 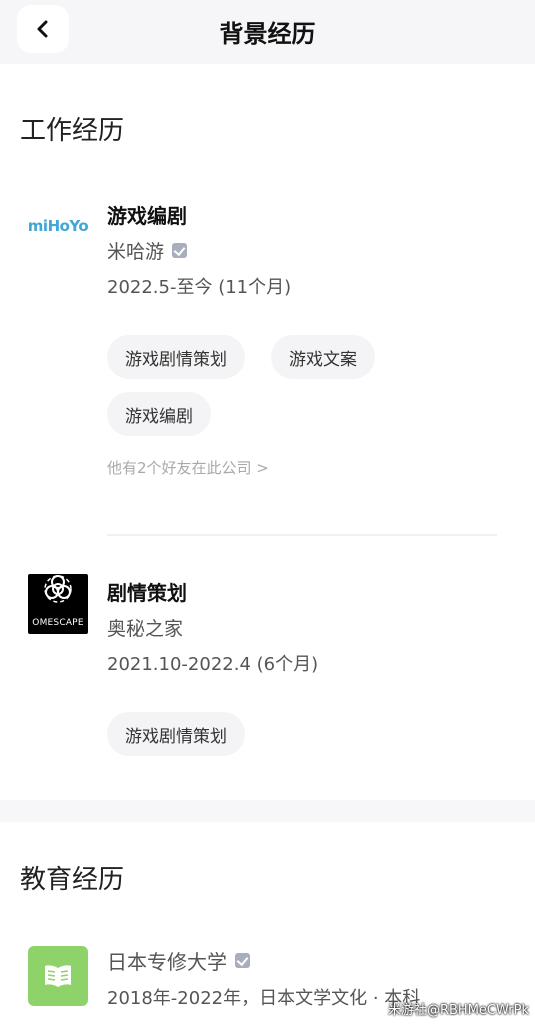 I want to click on friends-at-company-link: 他有2个好友在此公司 >, so click(x=188, y=467).